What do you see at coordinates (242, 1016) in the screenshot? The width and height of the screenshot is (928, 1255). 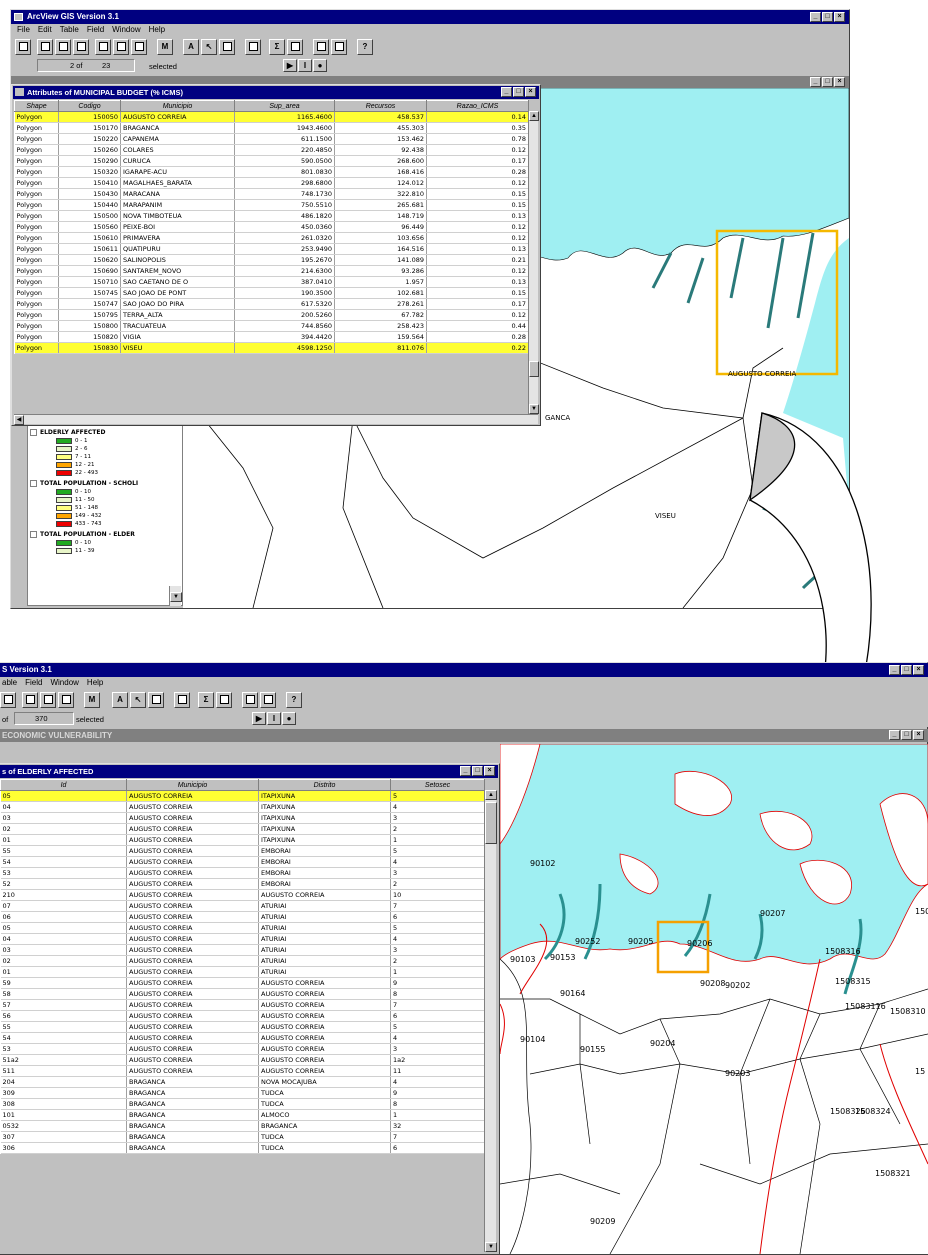 I see `table-row: 56 AUGUSTO CORREIA AUGUSTO CORREIA 6` at bounding box center [242, 1016].